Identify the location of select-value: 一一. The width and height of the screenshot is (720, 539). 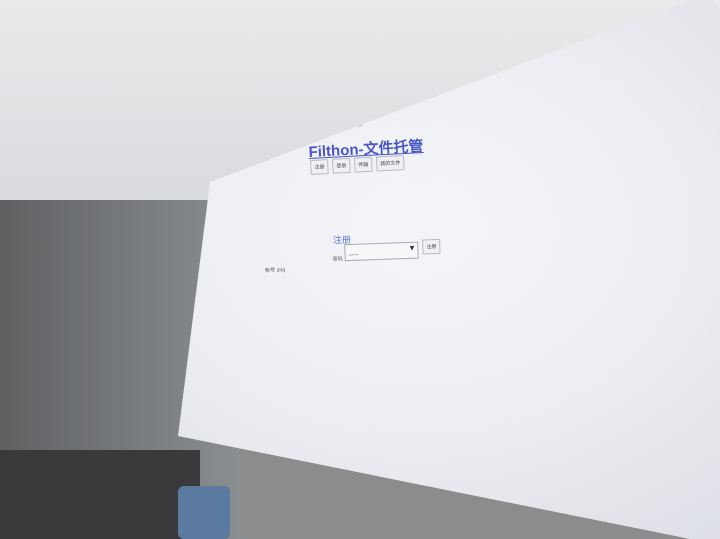
(353, 256).